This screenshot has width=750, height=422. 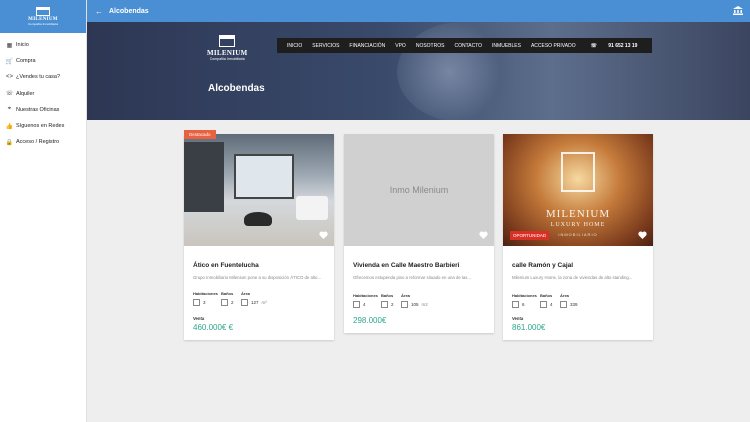 What do you see at coordinates (553, 46) in the screenshot?
I see `nav-acceso-privado: ACCESO PRIVADO` at bounding box center [553, 46].